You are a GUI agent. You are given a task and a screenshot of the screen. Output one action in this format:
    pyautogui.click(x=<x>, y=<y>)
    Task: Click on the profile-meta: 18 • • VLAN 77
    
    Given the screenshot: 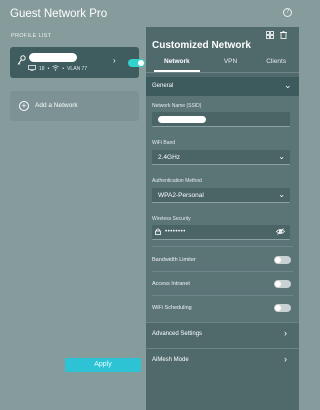 What is the action you would take?
    pyautogui.click(x=57, y=69)
    